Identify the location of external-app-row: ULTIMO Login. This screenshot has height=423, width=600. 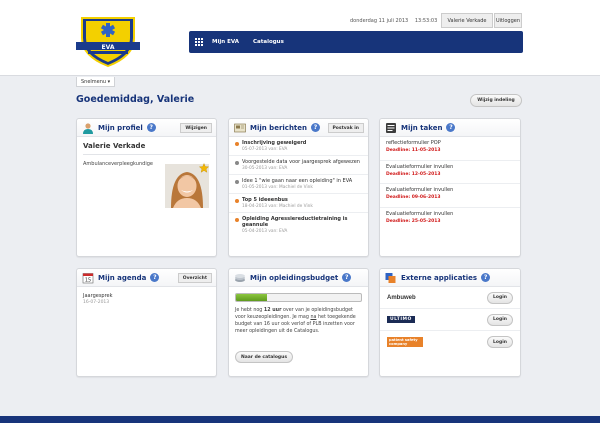
(450, 320).